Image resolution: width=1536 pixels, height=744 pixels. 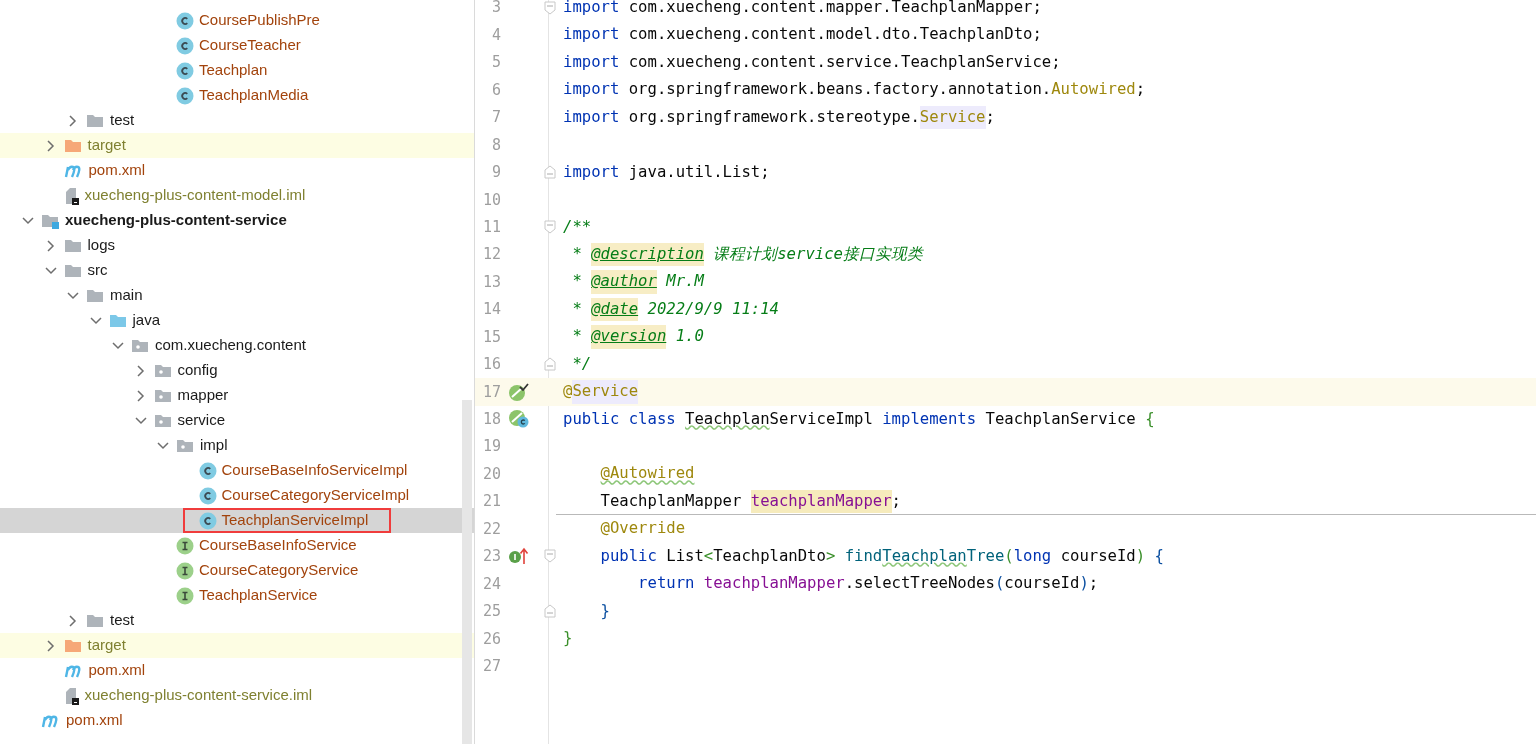 I want to click on line-number: 20, so click(x=491, y=474).